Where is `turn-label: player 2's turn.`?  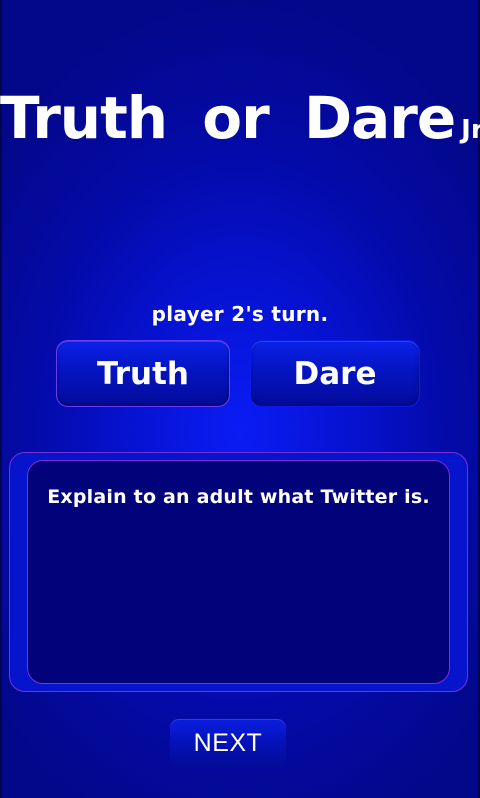
turn-label: player 2's turn. is located at coordinates (240, 314).